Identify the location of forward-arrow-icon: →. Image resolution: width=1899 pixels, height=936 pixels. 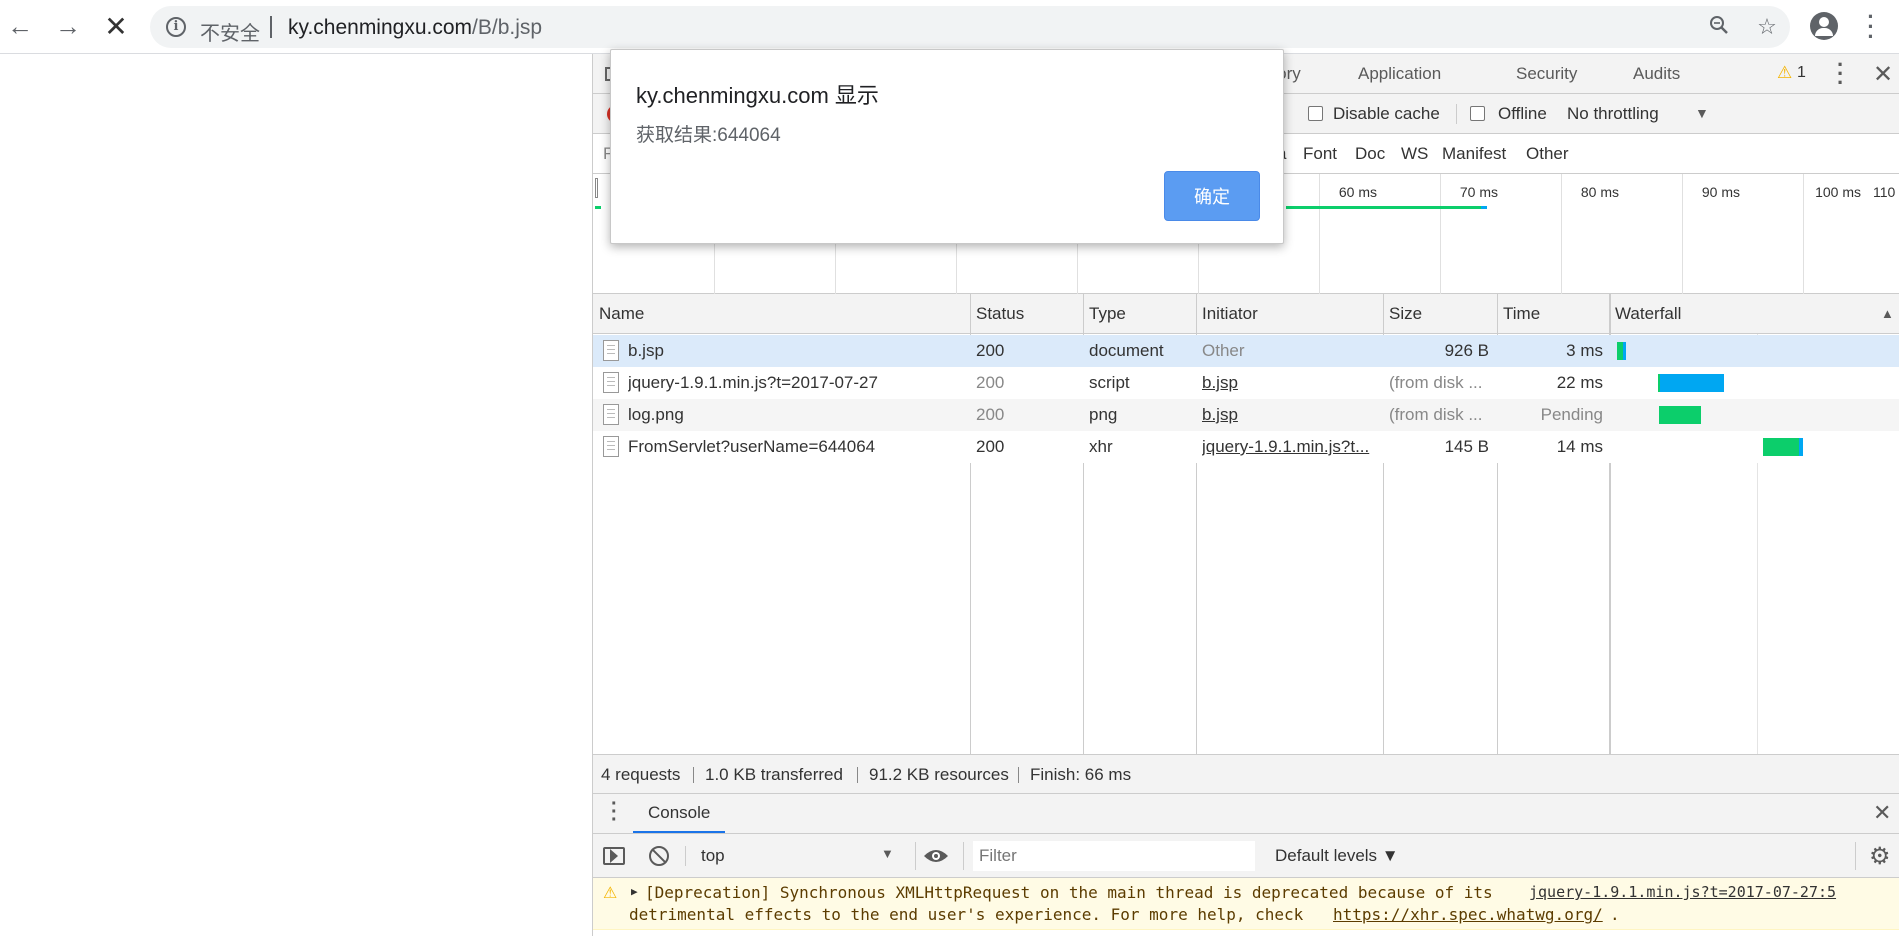
(68, 26).